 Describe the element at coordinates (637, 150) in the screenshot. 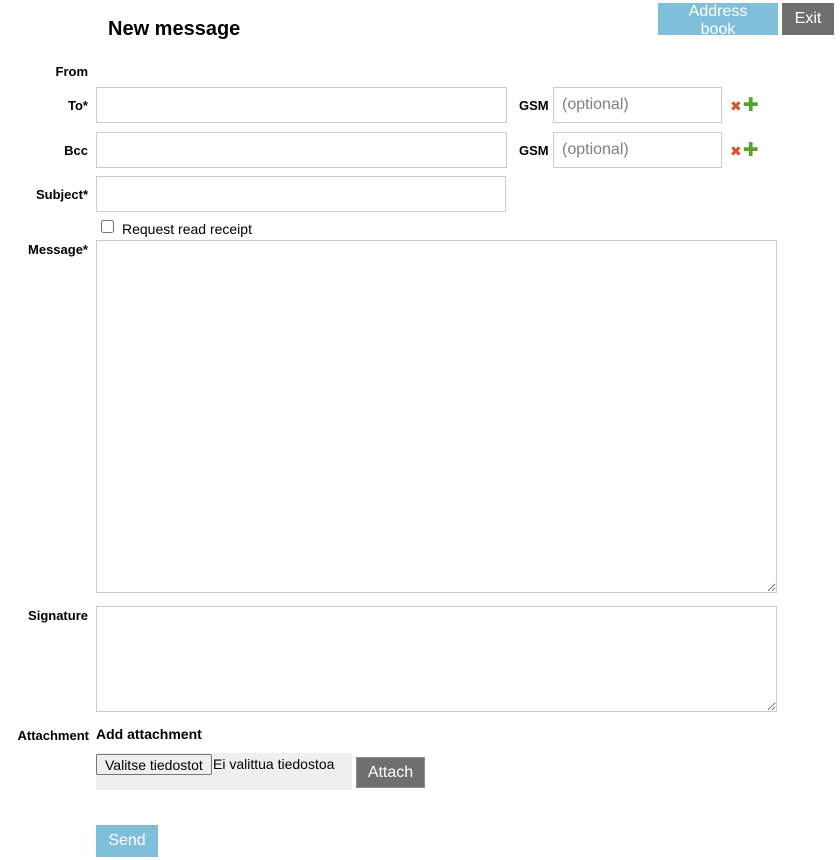

I see `bcc-gsm-input` at that location.